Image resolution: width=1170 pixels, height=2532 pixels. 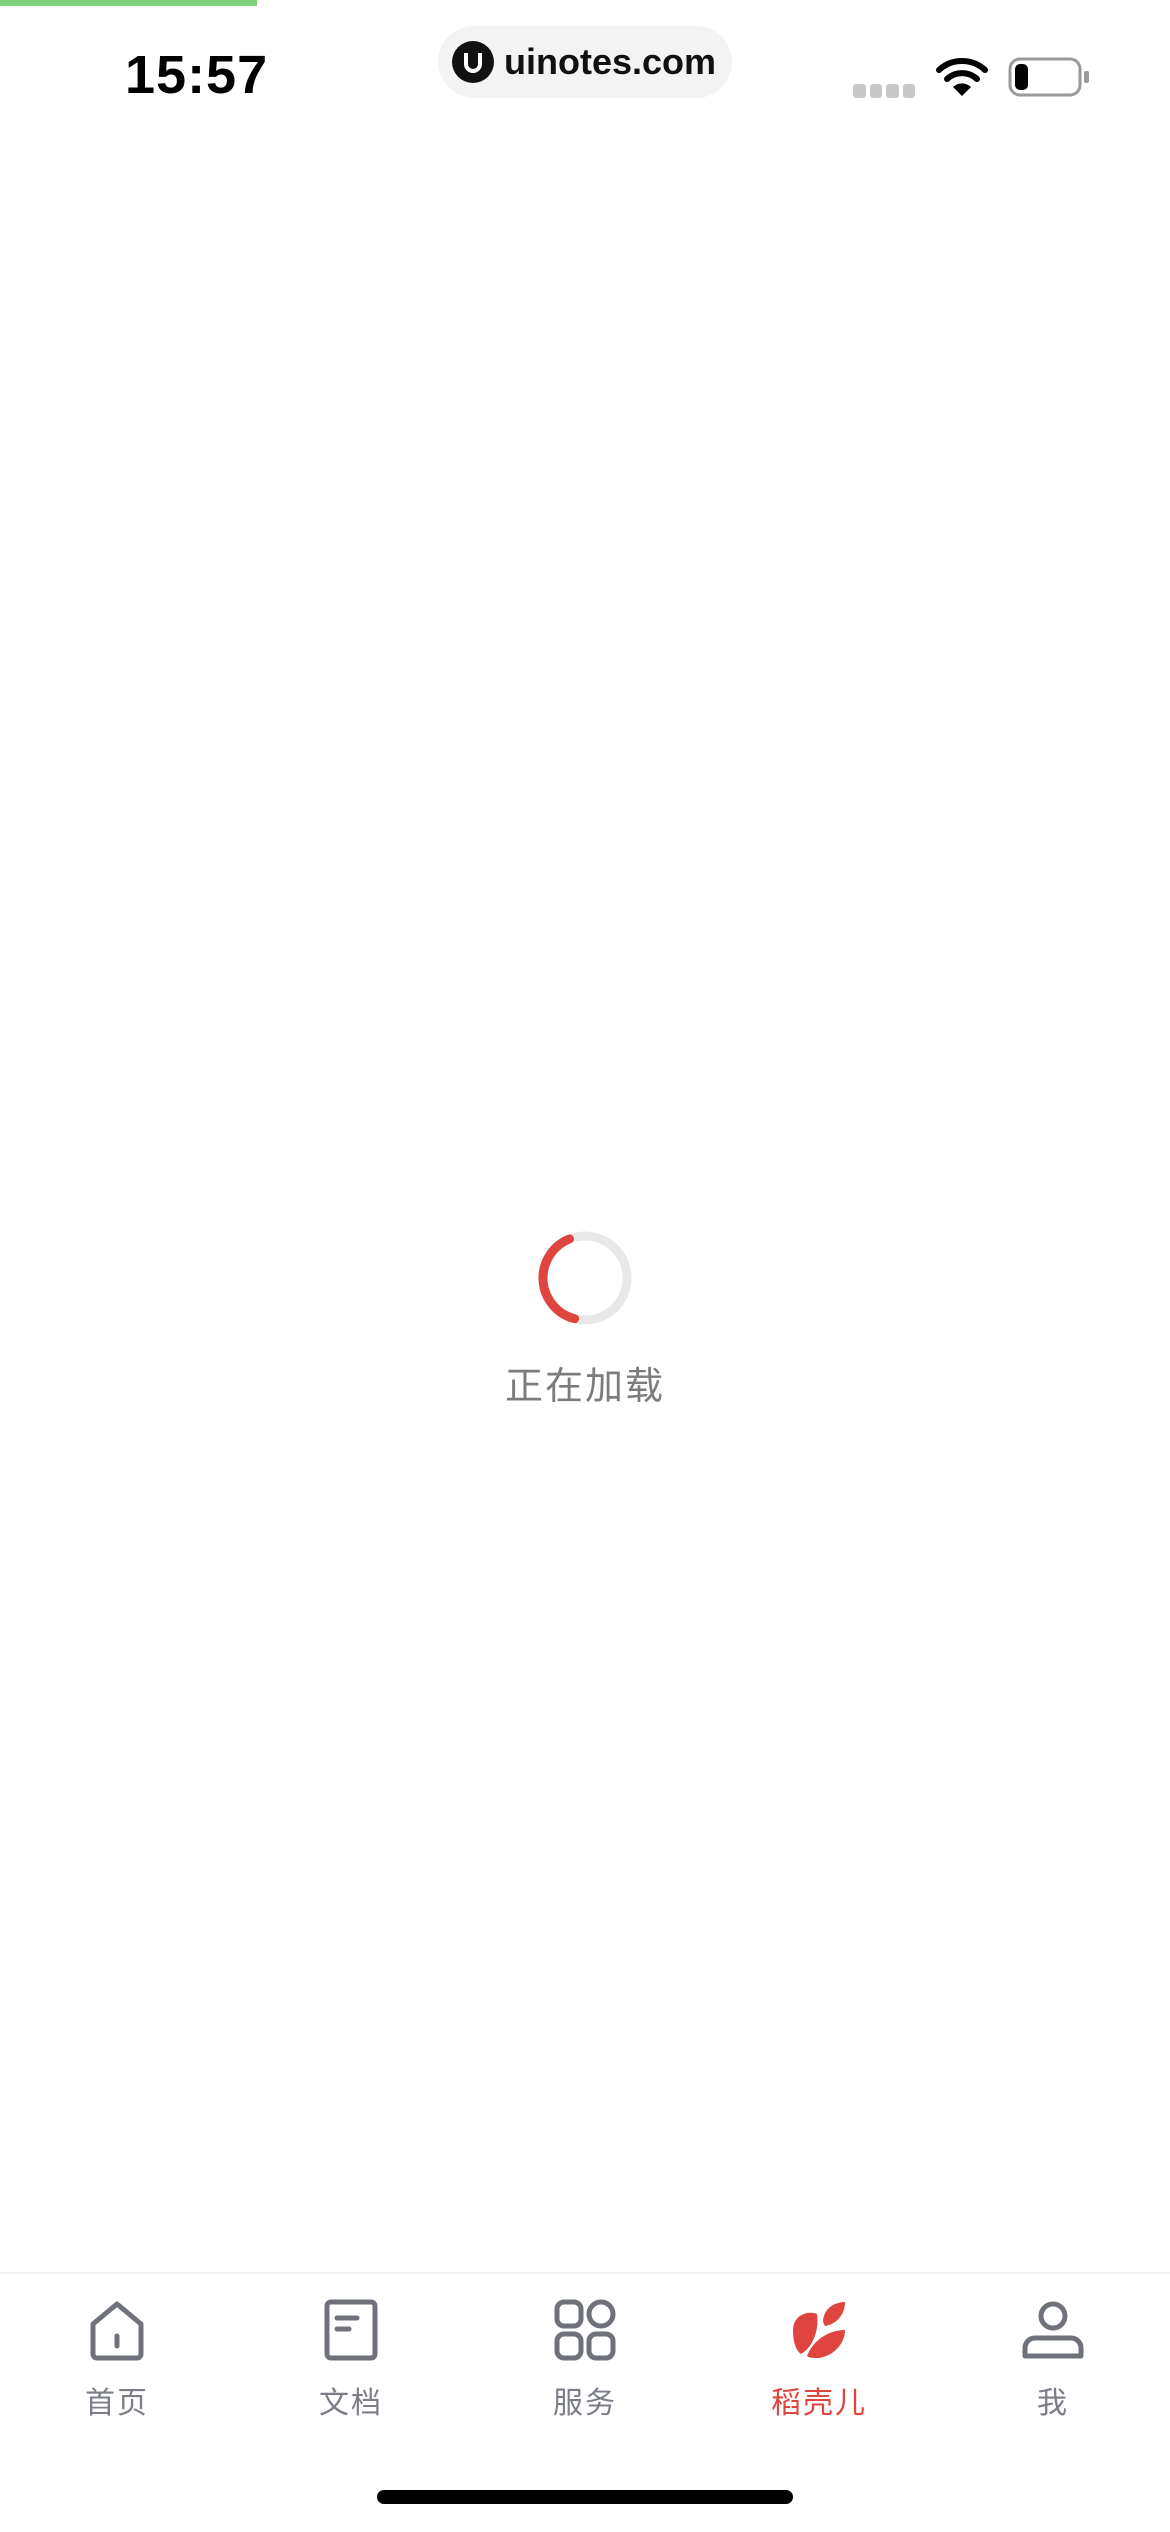 What do you see at coordinates (819, 2330) in the screenshot?
I see `leaf-icon` at bounding box center [819, 2330].